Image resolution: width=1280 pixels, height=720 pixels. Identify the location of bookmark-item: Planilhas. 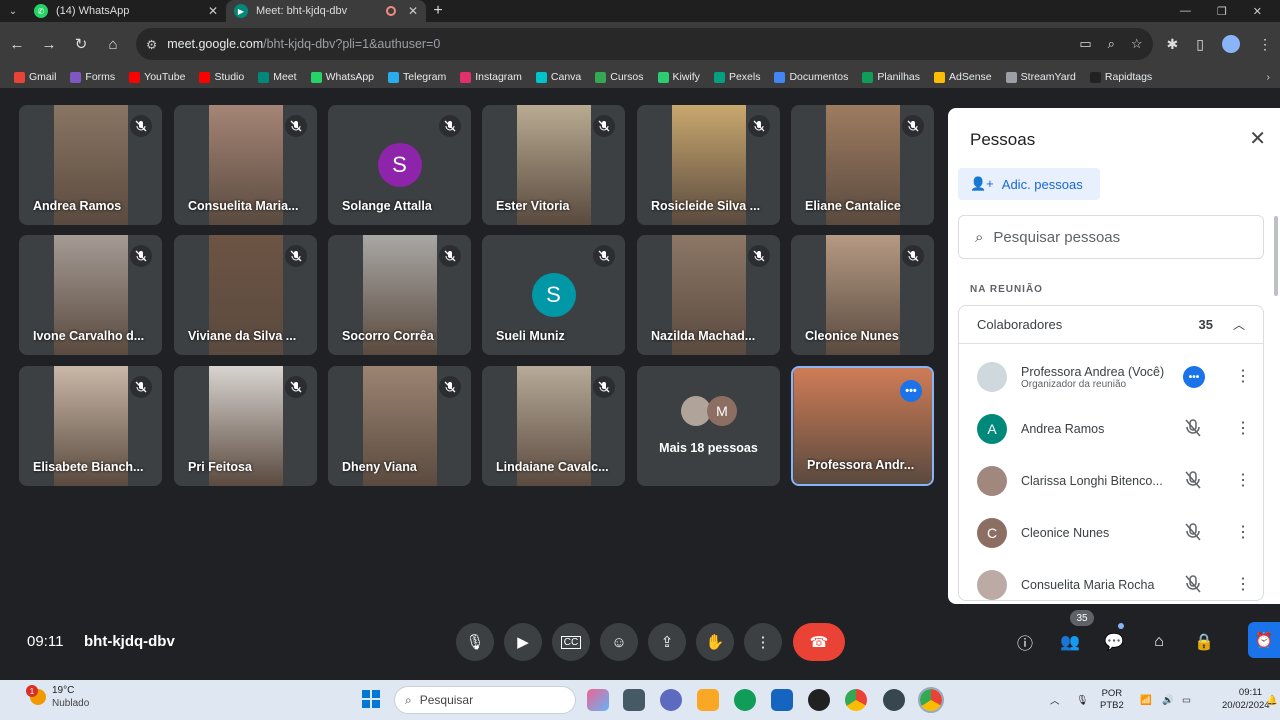
(891, 77).